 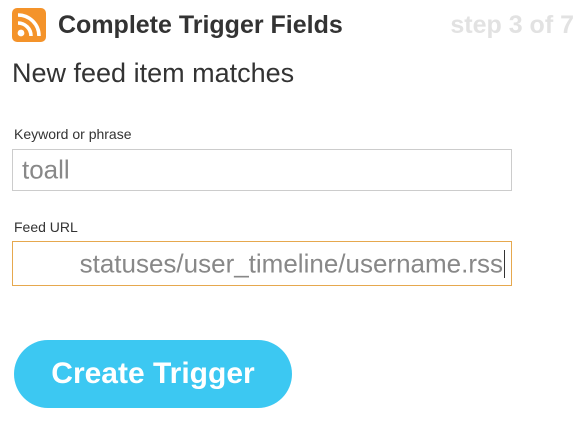 I want to click on feed-url-label: Feed URL, so click(x=46, y=227).